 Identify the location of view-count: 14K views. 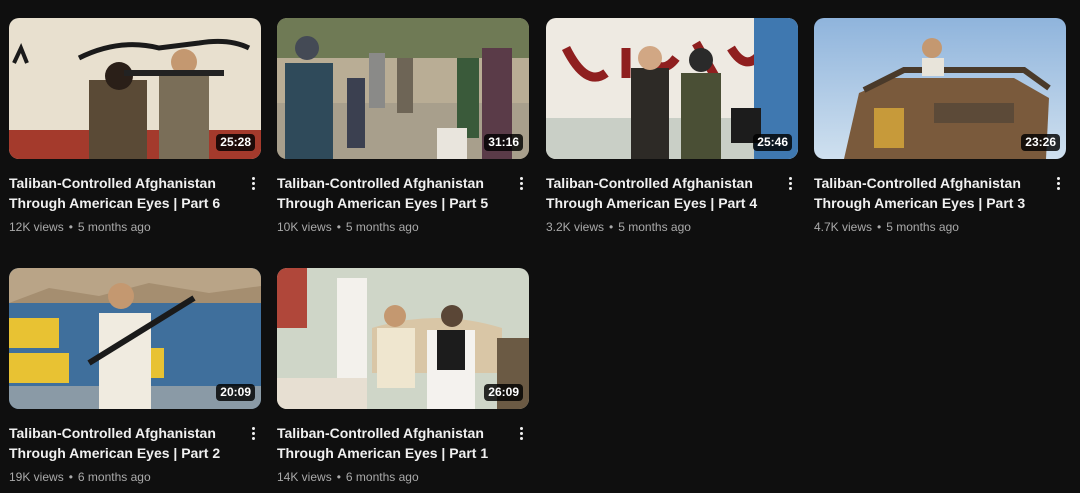
(304, 477).